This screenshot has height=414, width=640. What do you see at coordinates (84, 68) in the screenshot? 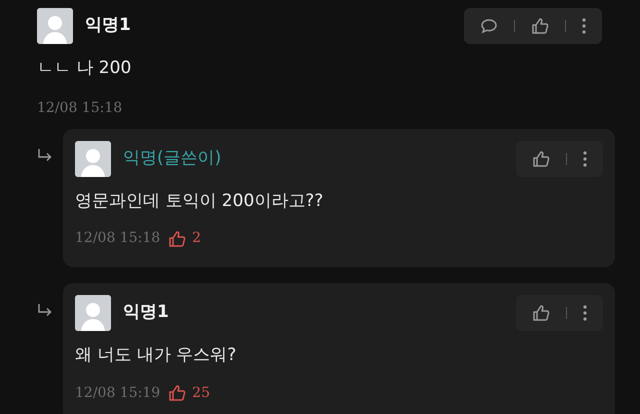
I see `comment-text: ㄴㄴ 나 200` at bounding box center [84, 68].